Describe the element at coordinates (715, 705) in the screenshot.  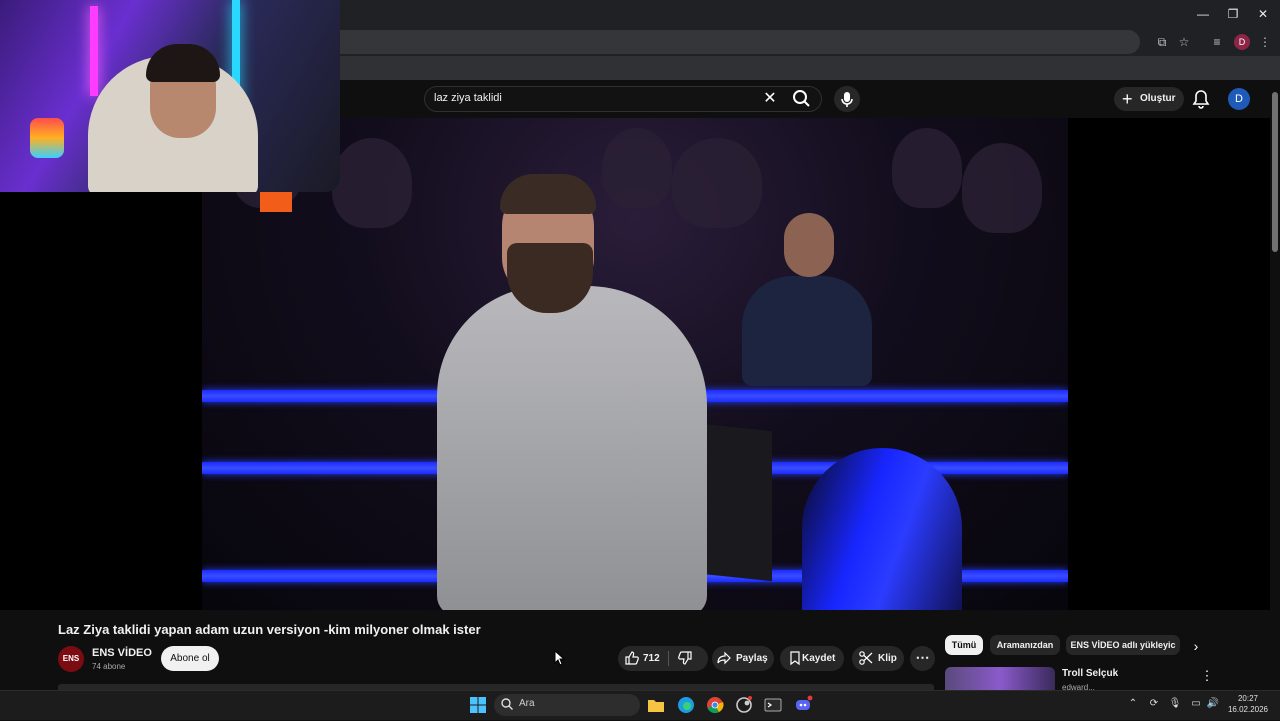
I see `chrome-icon` at that location.